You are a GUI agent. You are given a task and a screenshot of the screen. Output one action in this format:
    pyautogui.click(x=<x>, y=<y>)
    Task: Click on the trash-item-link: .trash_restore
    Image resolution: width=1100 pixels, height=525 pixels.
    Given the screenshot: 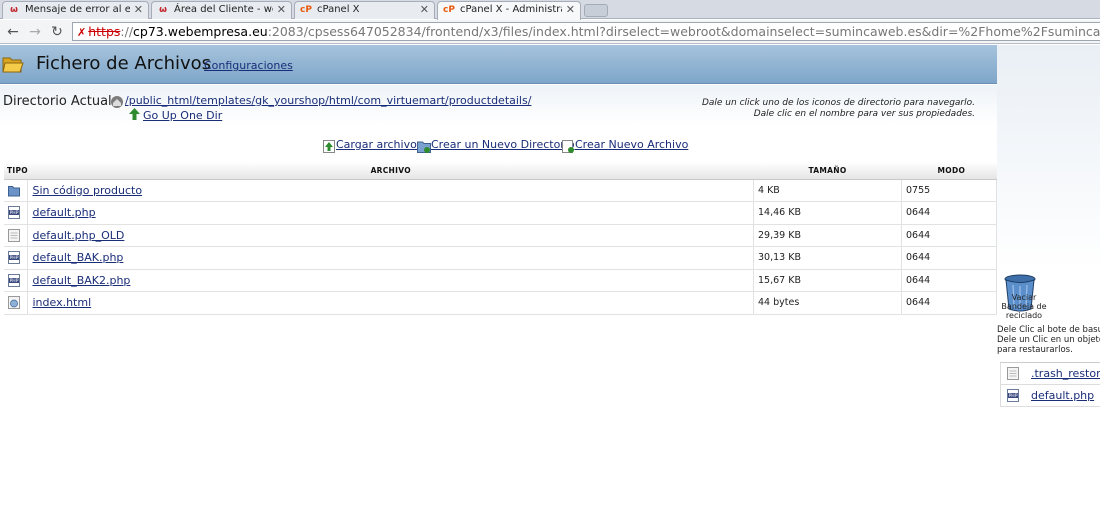 What is the action you would take?
    pyautogui.click(x=1065, y=373)
    